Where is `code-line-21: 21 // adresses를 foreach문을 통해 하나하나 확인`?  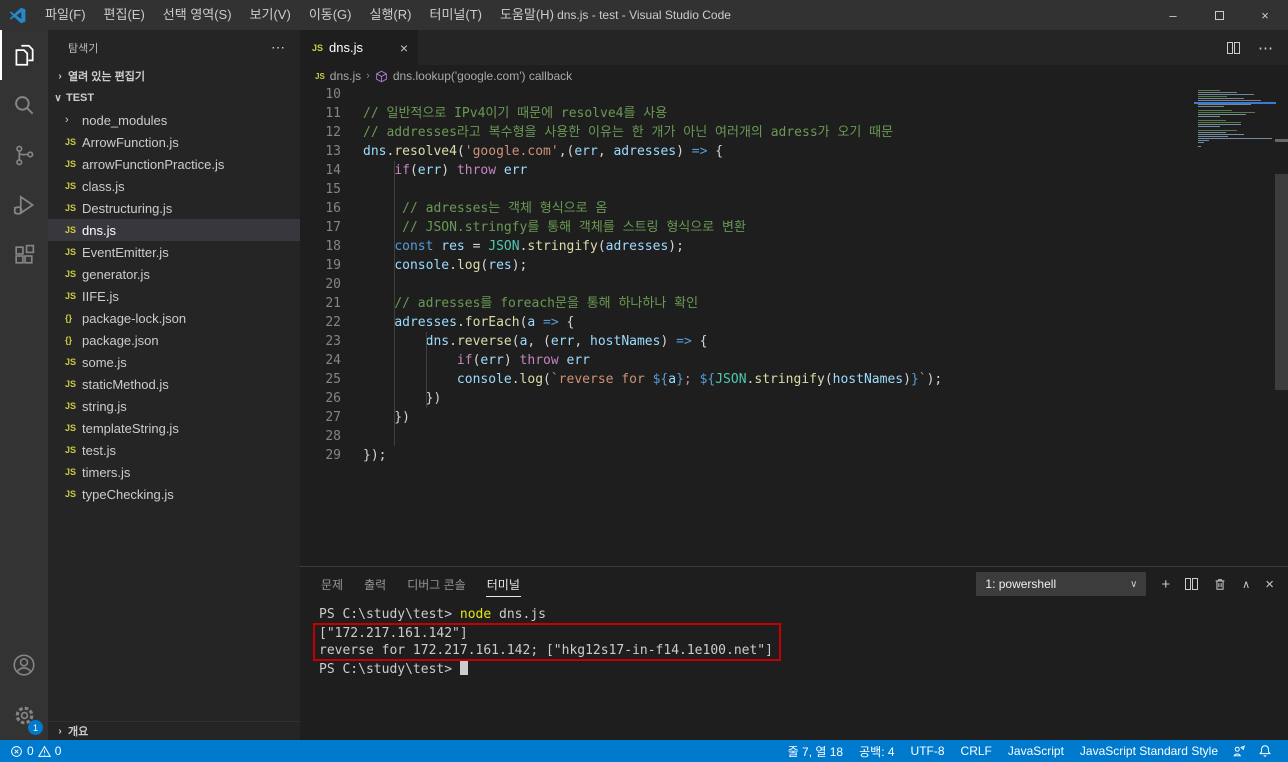 code-line-21: 21 // adresses를 foreach문을 통해 하나하나 확인 is located at coordinates (794, 303).